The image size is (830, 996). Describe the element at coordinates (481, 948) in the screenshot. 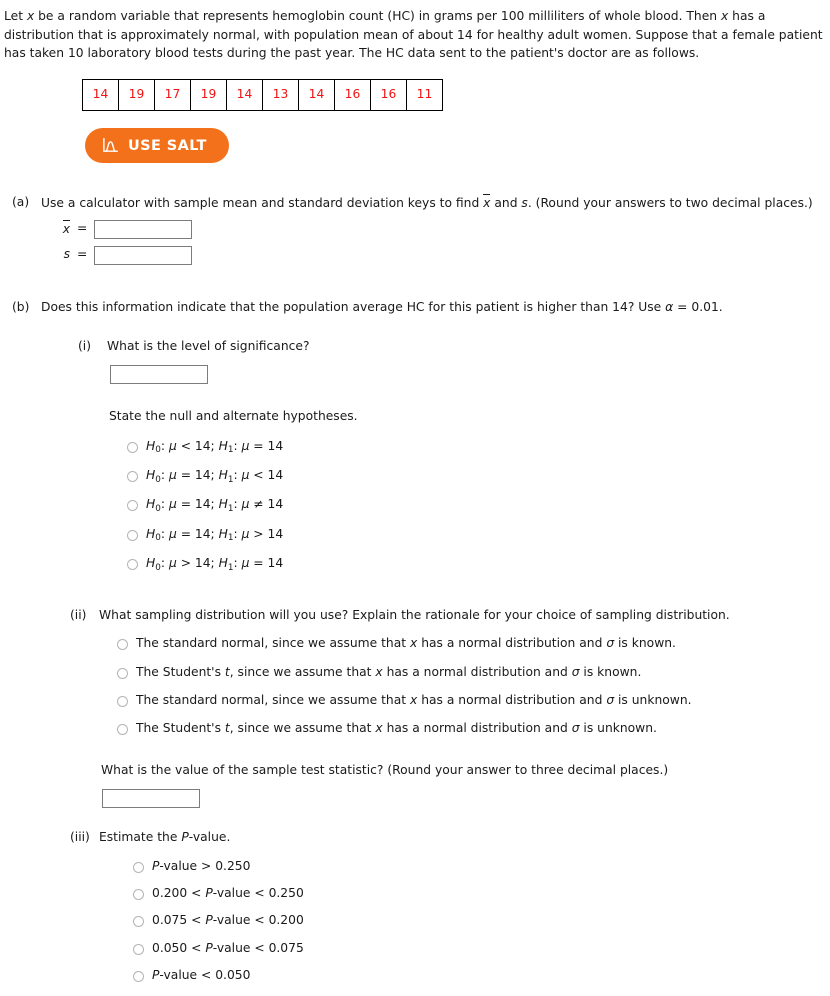

I see `p-value-option-4: 0.050 < P-value < 0.075` at that location.